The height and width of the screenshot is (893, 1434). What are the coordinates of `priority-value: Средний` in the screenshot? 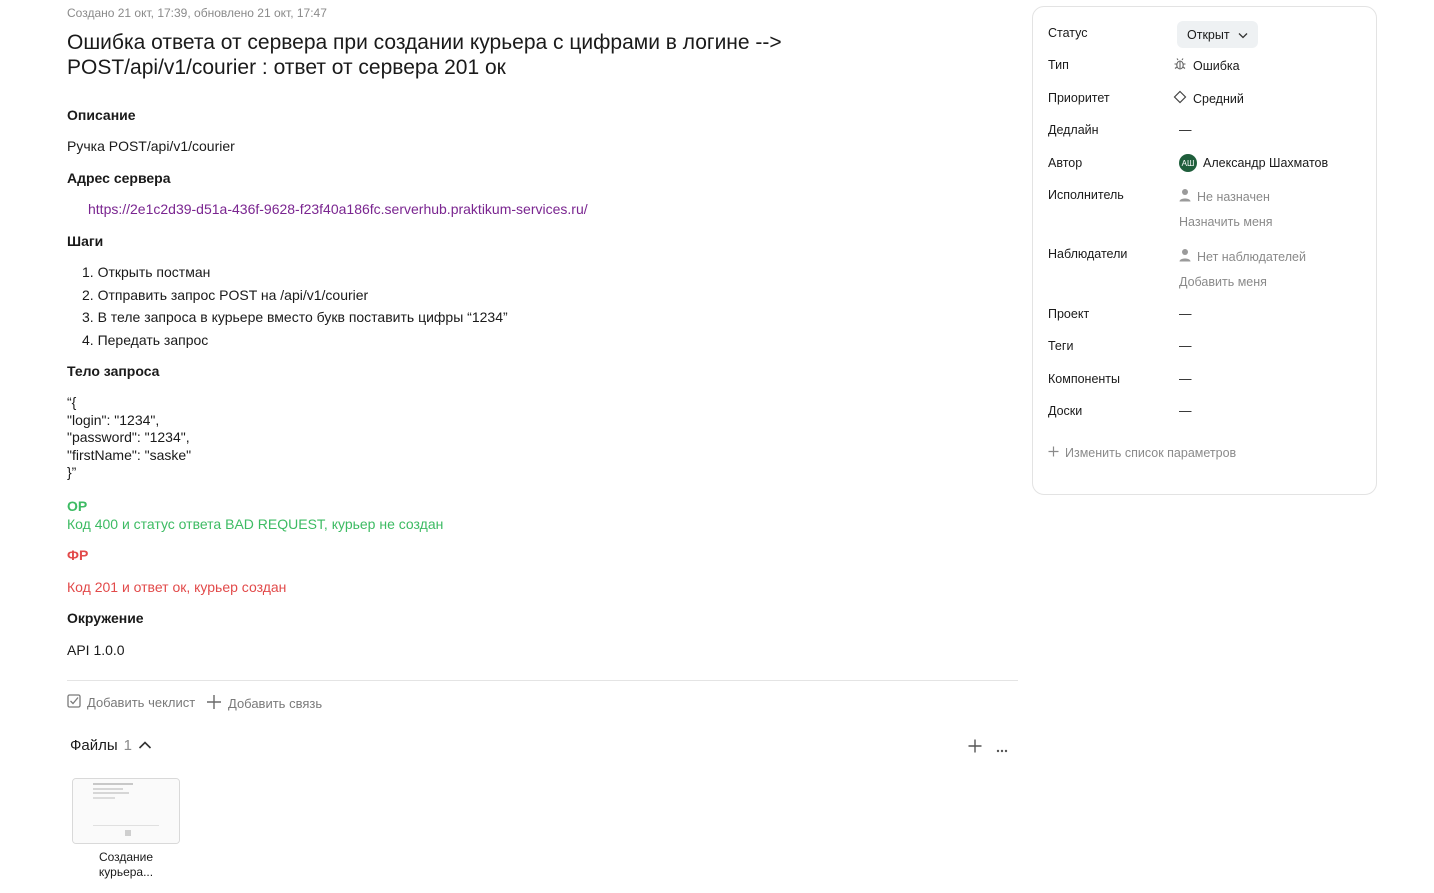 It's located at (1218, 98).